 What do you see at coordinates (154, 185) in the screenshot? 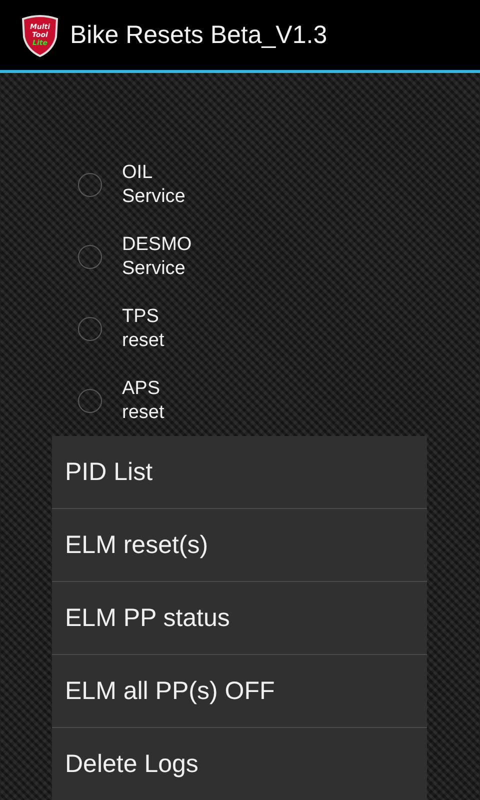
I see `option-label: OIL Service` at bounding box center [154, 185].